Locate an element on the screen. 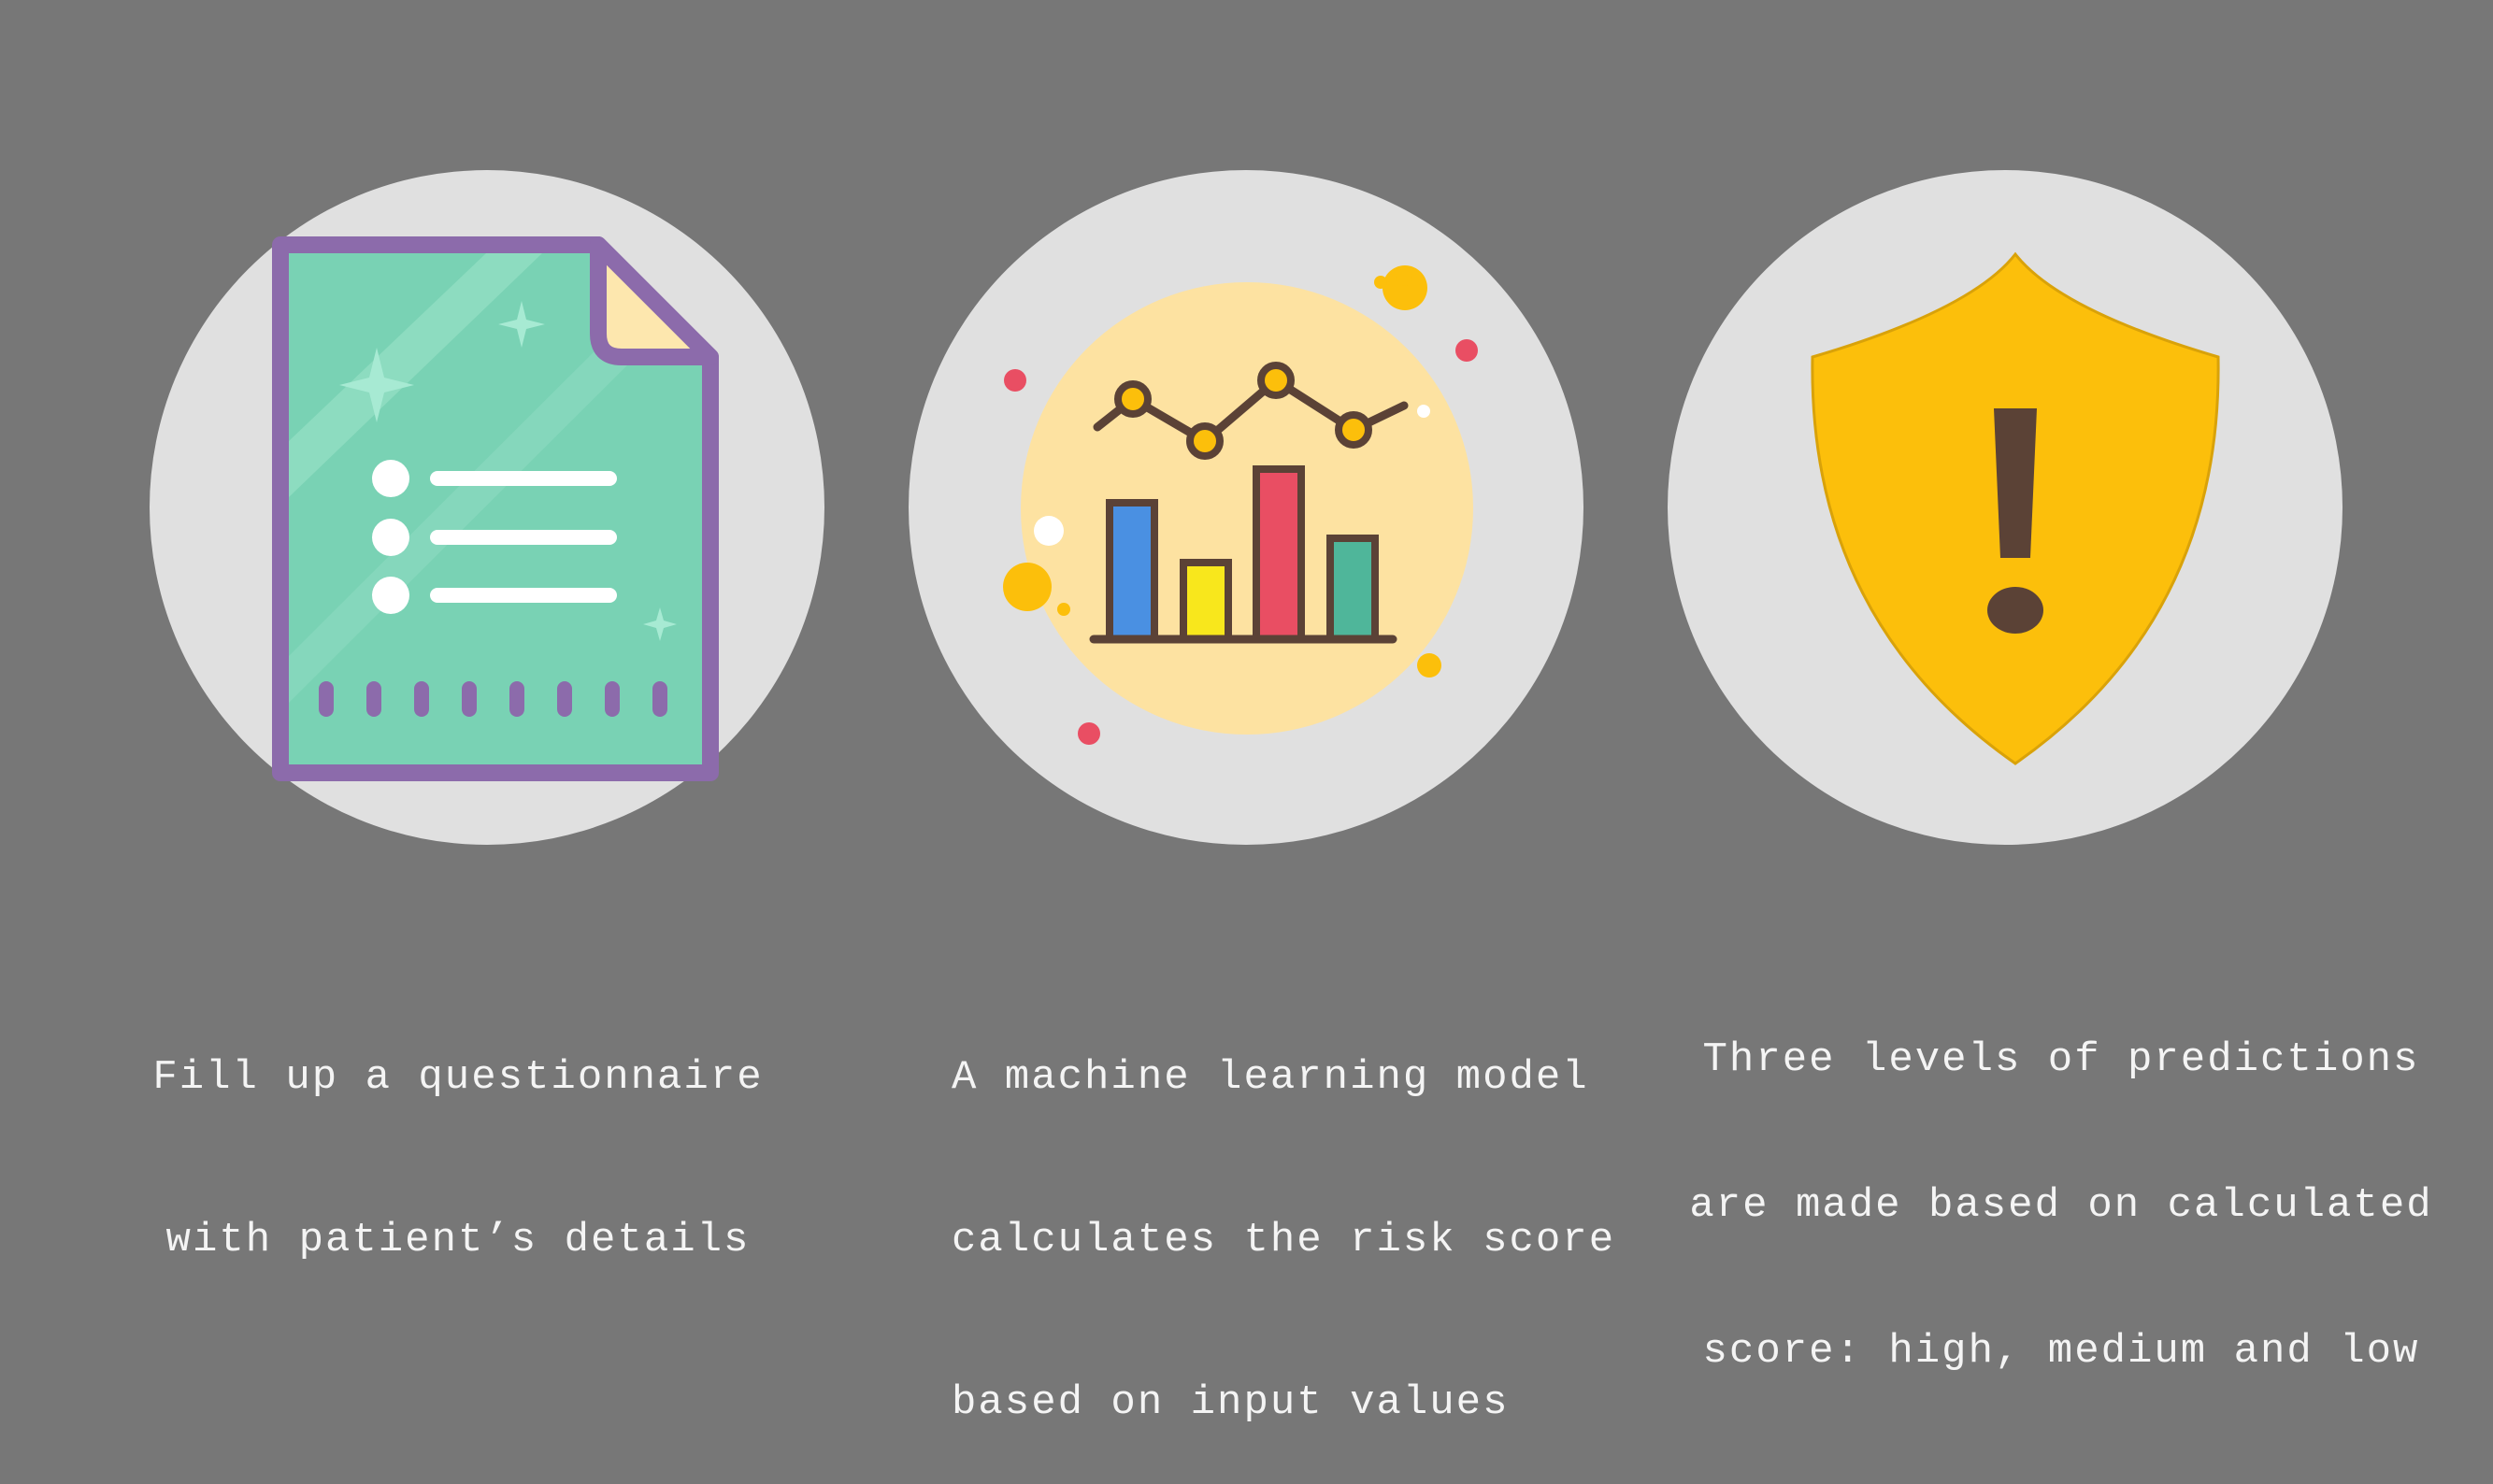 This screenshot has width=2493, height=1484. exclamation-mark is located at coordinates (2015, 483).